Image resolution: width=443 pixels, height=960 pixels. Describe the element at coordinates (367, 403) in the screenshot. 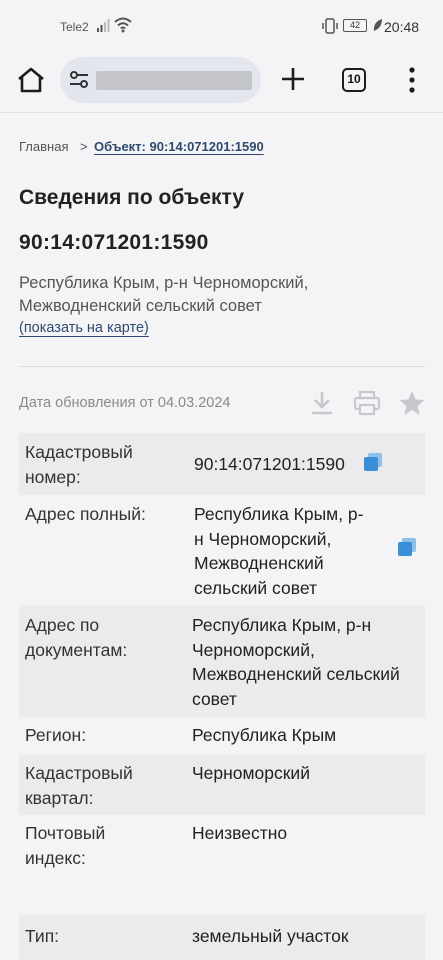

I see `print-icon` at that location.